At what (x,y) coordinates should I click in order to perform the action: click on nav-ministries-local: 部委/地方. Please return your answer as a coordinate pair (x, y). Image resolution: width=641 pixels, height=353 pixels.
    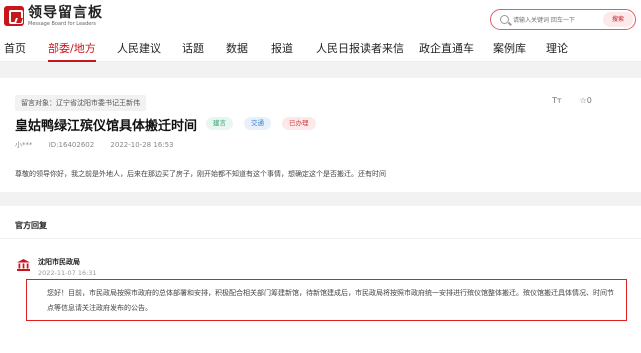
    Looking at the image, I should click on (72, 51).